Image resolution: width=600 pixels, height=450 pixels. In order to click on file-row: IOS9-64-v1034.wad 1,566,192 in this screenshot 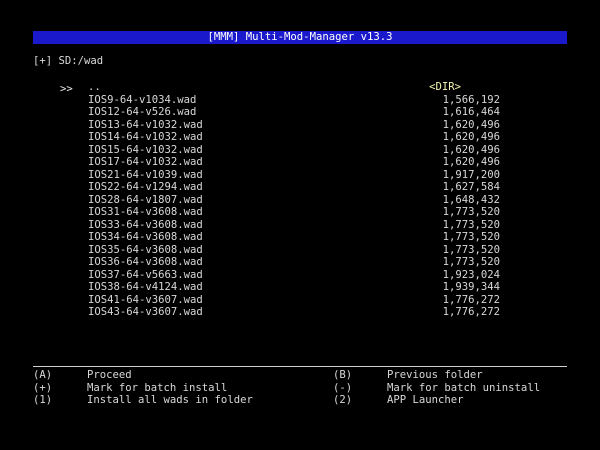, I will do `click(298, 100)`.